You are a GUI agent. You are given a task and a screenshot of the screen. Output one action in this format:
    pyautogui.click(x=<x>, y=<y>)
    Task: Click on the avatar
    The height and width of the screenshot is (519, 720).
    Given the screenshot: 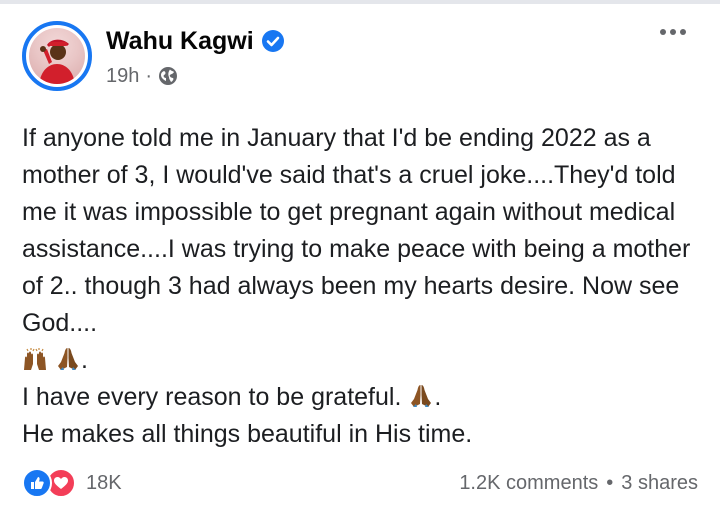 What is the action you would take?
    pyautogui.click(x=57, y=56)
    